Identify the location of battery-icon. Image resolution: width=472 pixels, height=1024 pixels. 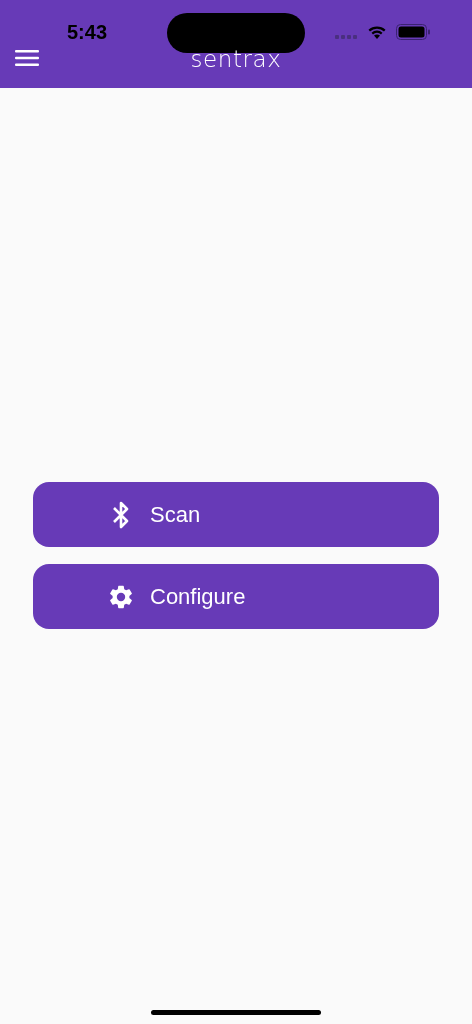
(413, 32).